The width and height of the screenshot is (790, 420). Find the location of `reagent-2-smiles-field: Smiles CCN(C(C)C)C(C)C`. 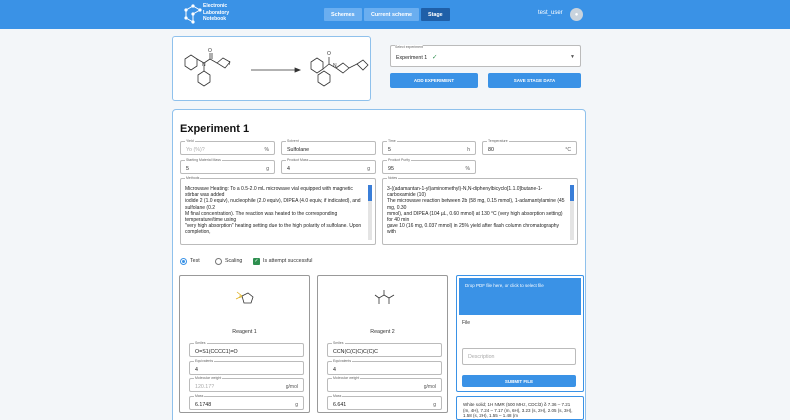

reagent-2-smiles-field: Smiles CCN(C(C)C)C(C)C is located at coordinates (384, 349).